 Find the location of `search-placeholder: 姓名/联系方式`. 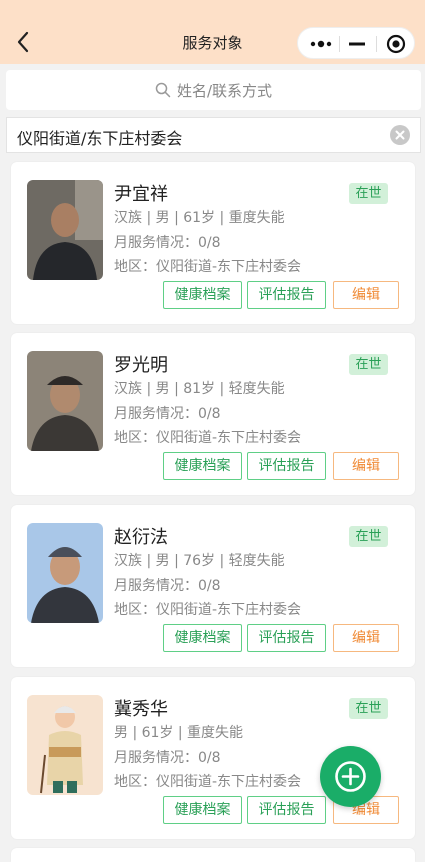

search-placeholder: 姓名/联系方式 is located at coordinates (224, 90).